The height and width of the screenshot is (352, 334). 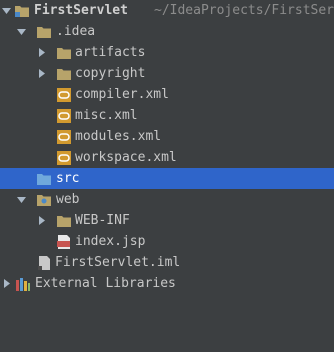 I want to click on tree-row-artifacts: artifacts, so click(x=167, y=52).